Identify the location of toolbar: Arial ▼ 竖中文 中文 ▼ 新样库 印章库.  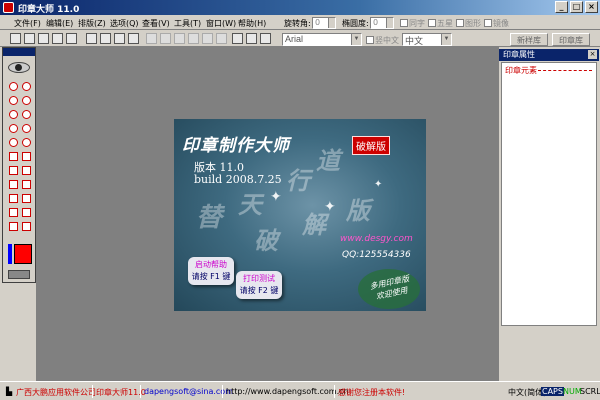
(300, 39).